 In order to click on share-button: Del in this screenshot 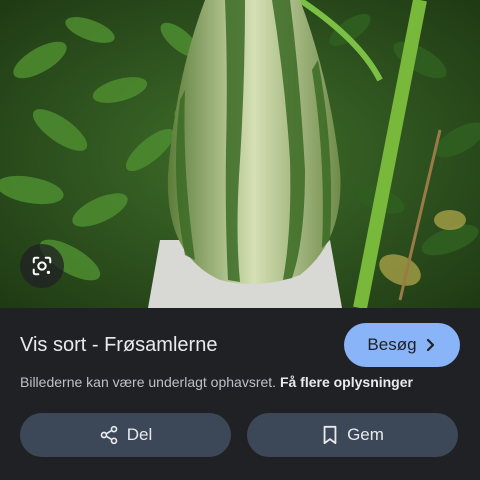, I will do `click(125, 435)`.